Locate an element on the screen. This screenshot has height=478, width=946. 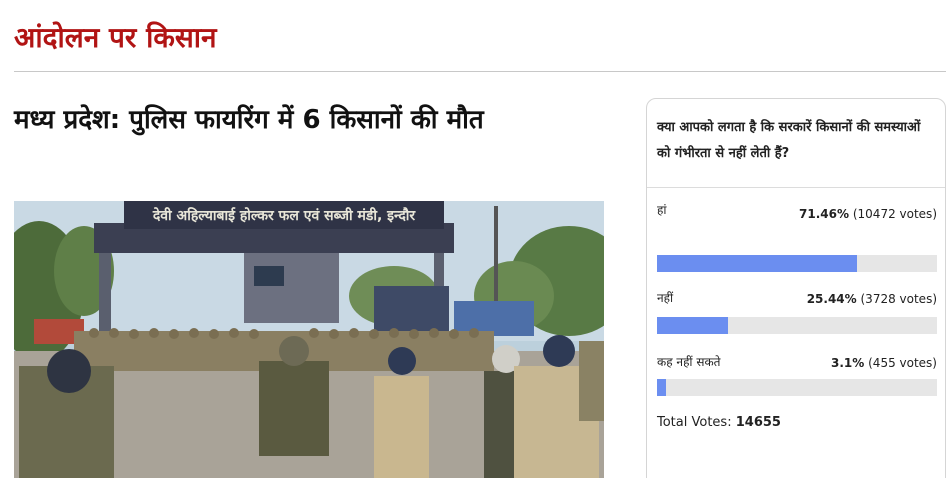
poll-option-percent: 25.44% is located at coordinates (831, 299).